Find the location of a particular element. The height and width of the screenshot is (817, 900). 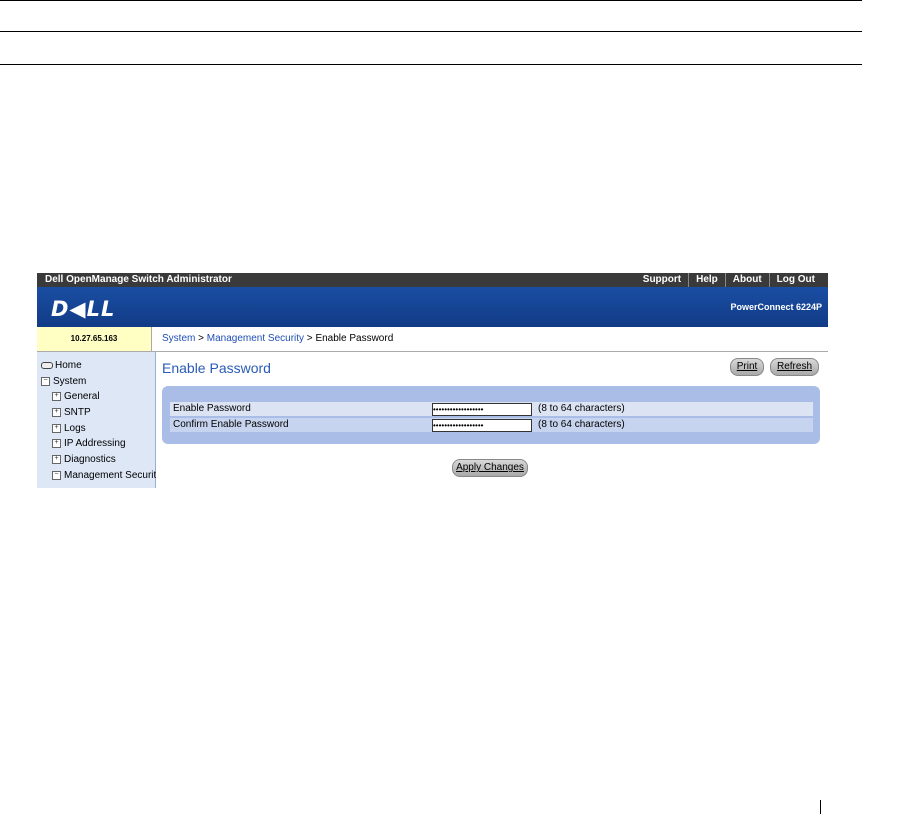

sidebar-item-logs: + Logs is located at coordinates (69, 428).